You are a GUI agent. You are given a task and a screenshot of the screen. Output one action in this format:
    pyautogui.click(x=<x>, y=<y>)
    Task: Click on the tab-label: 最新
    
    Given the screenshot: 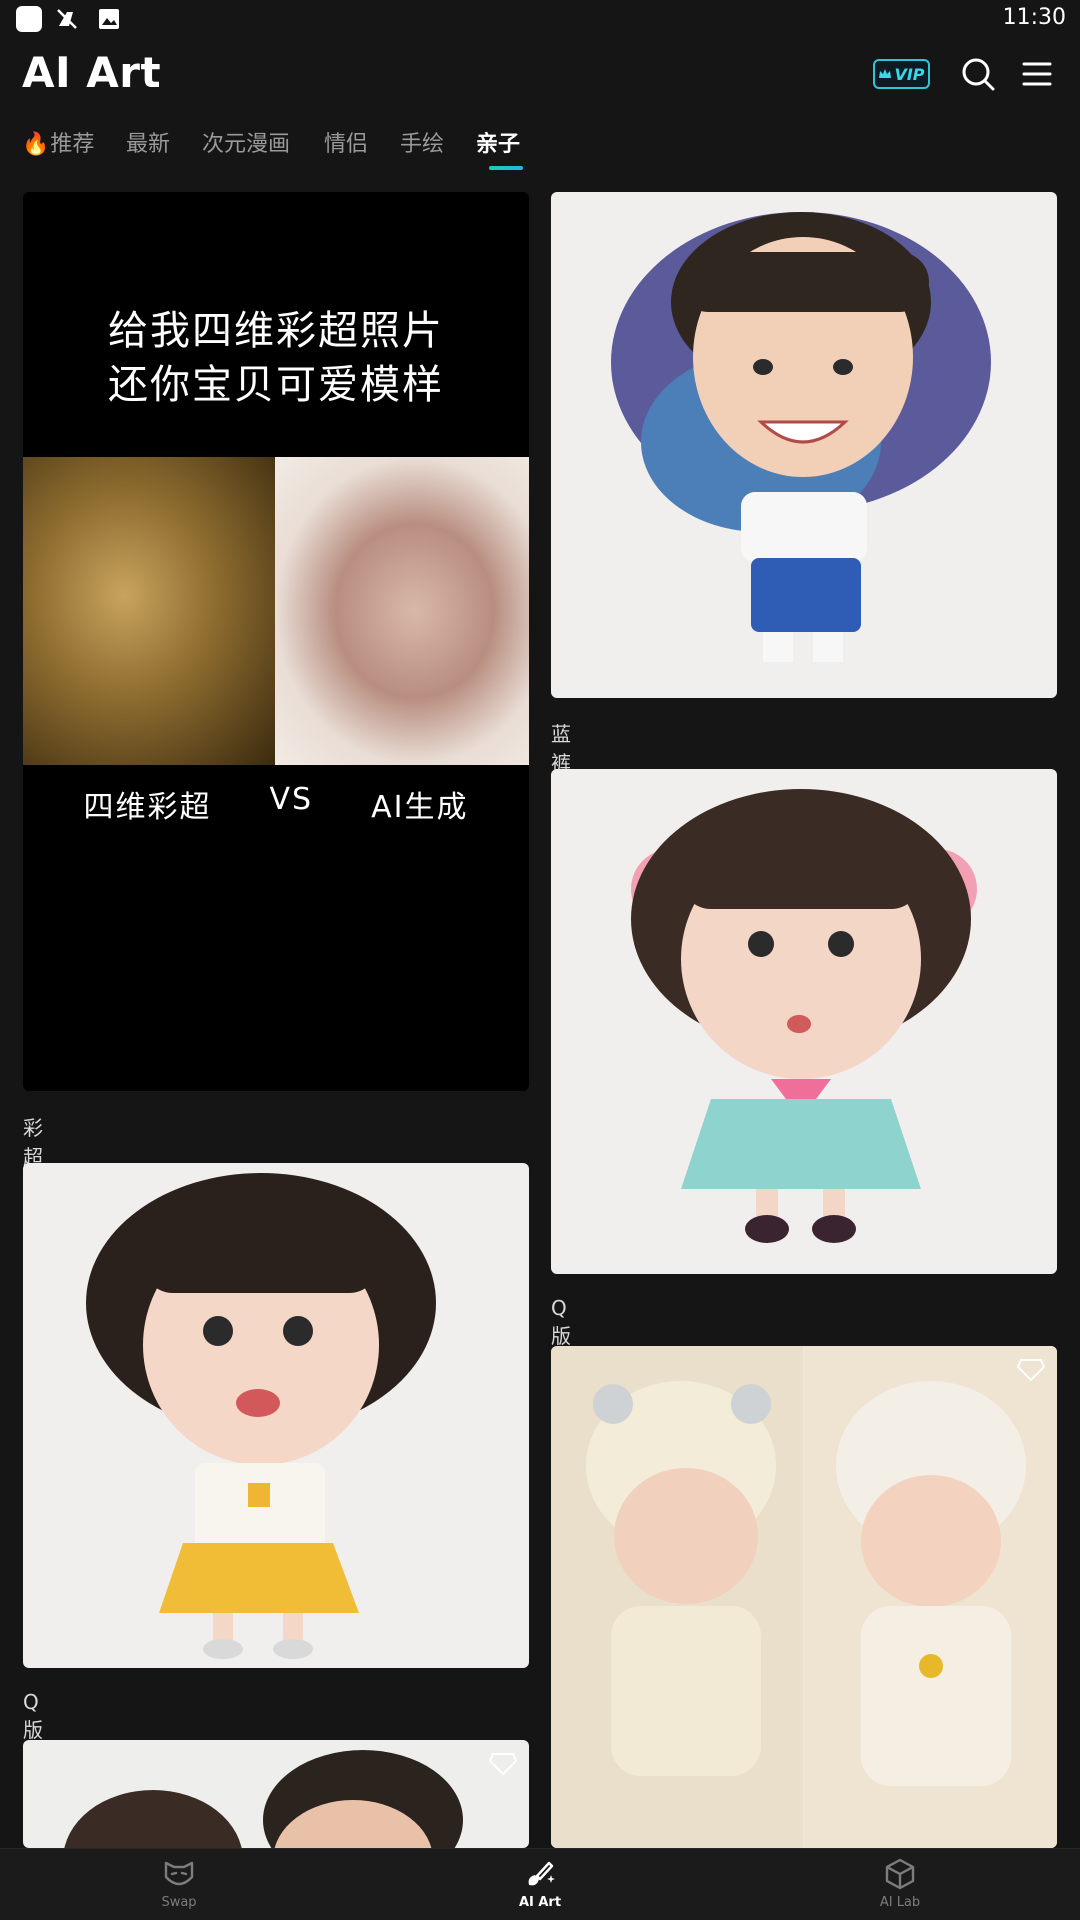 What is the action you would take?
    pyautogui.click(x=148, y=144)
    